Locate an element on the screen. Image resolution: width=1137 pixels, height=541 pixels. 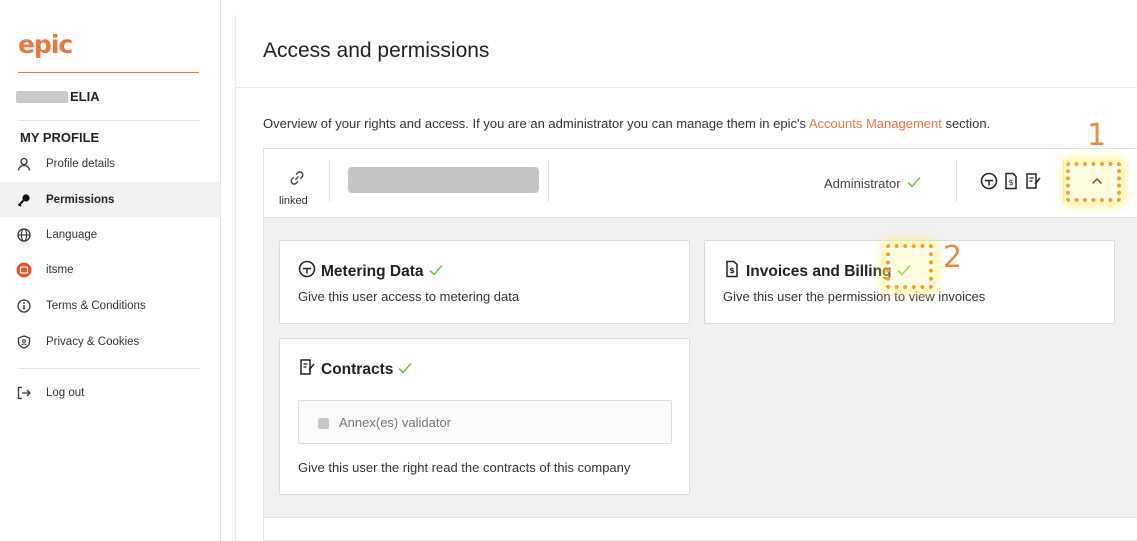
logo-divider is located at coordinates (108, 72).